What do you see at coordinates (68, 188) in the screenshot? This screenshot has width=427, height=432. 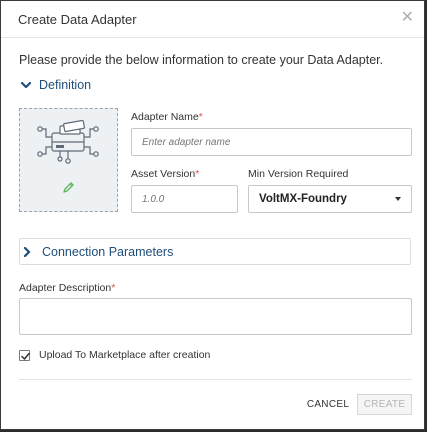 I see `pencil-icon` at bounding box center [68, 188].